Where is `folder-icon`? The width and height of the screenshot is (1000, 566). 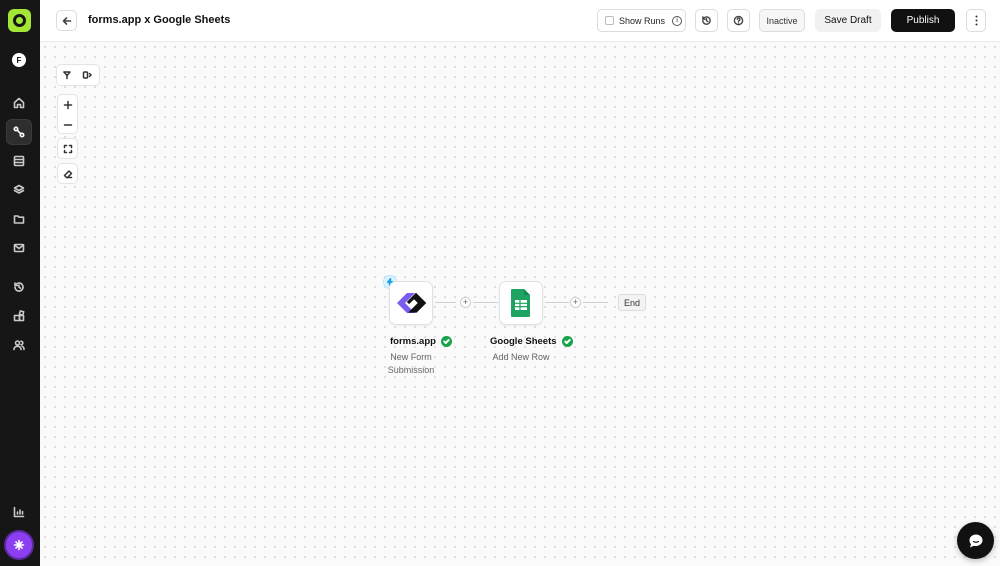
folder-icon is located at coordinates (19, 219).